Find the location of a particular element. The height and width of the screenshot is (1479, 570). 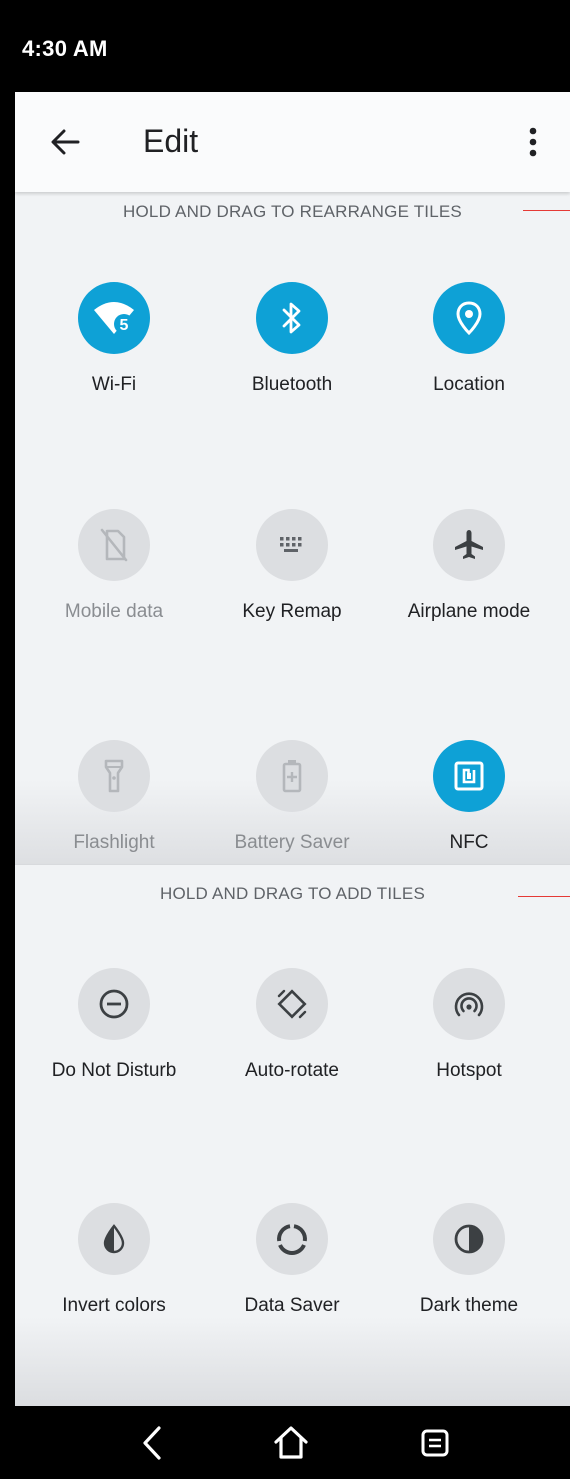

dark-theme-icon is located at coordinates (469, 1239).